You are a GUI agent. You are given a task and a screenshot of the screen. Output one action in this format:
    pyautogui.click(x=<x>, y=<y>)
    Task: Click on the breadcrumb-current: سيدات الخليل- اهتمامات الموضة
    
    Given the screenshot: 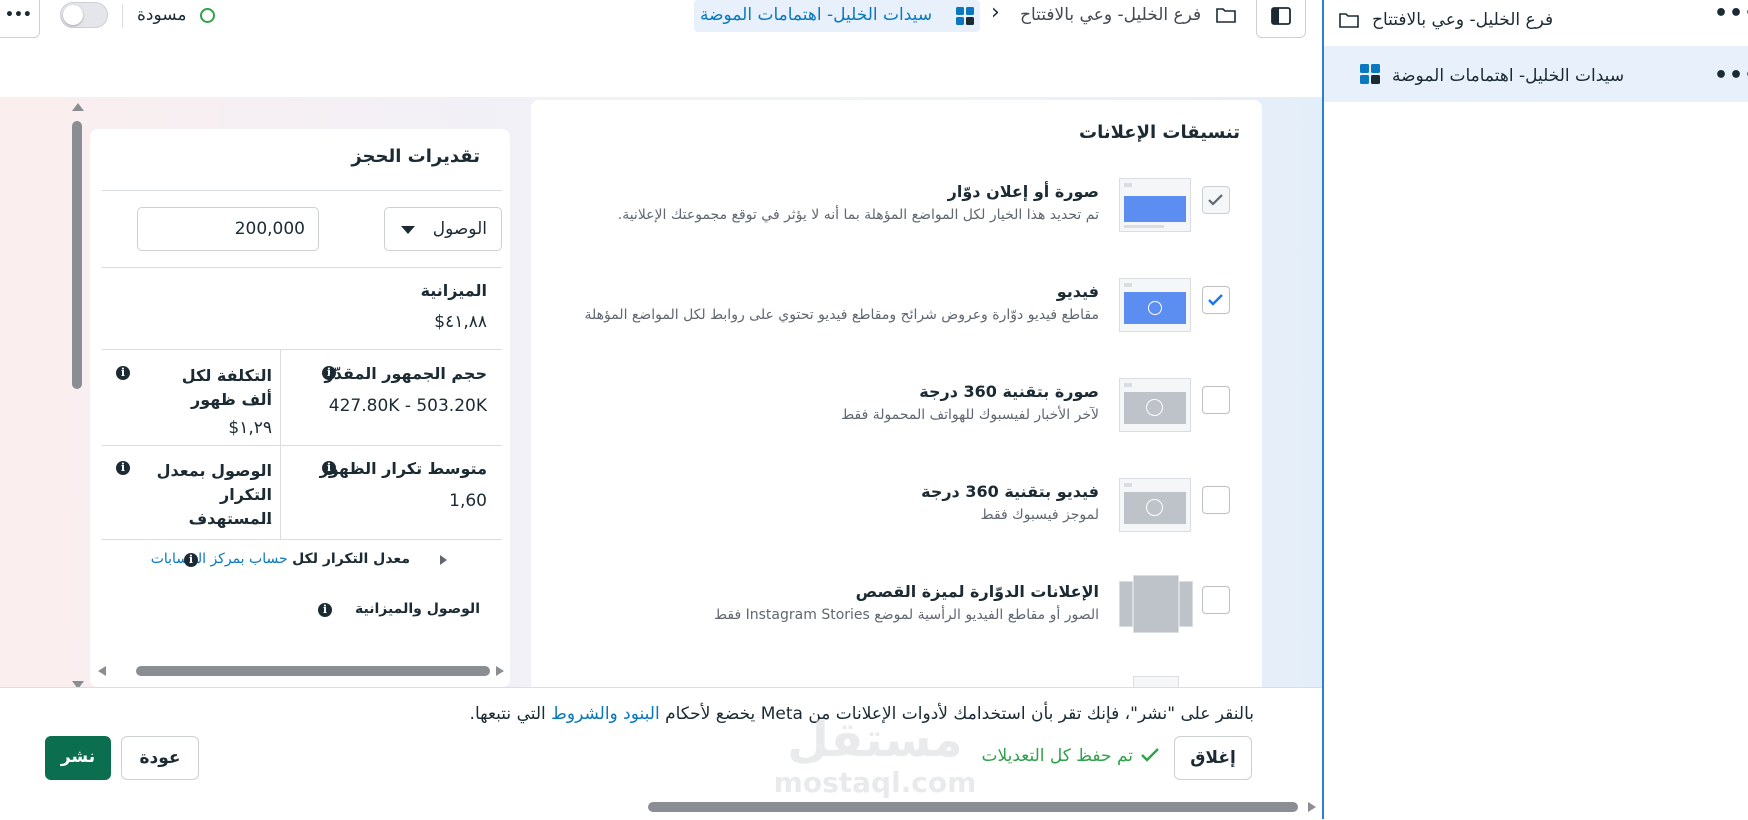 What is the action you would take?
    pyautogui.click(x=837, y=16)
    